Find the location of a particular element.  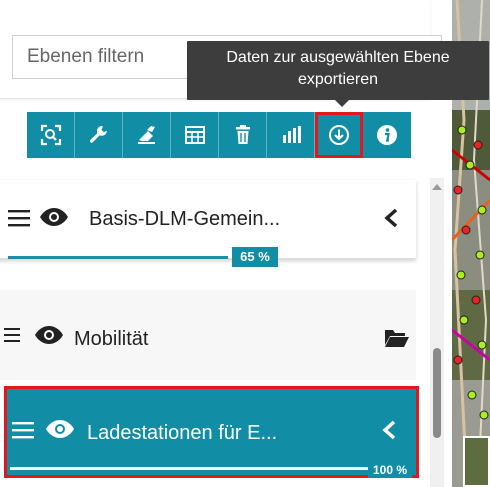

export-layer-data-button is located at coordinates (339, 135).